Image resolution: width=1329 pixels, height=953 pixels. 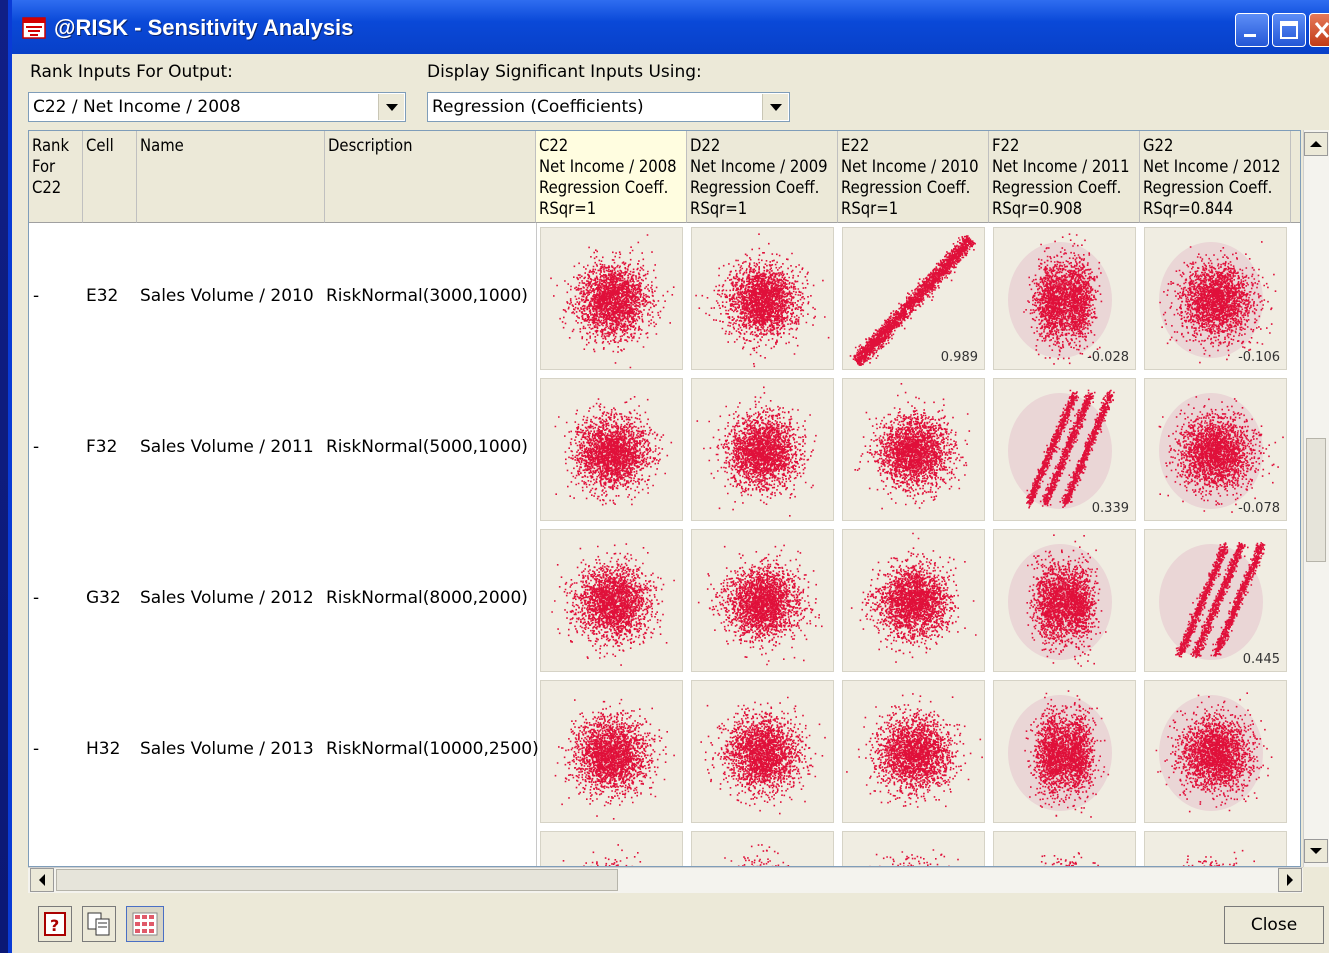 What do you see at coordinates (1316, 851) in the screenshot?
I see `scroll-down-button` at bounding box center [1316, 851].